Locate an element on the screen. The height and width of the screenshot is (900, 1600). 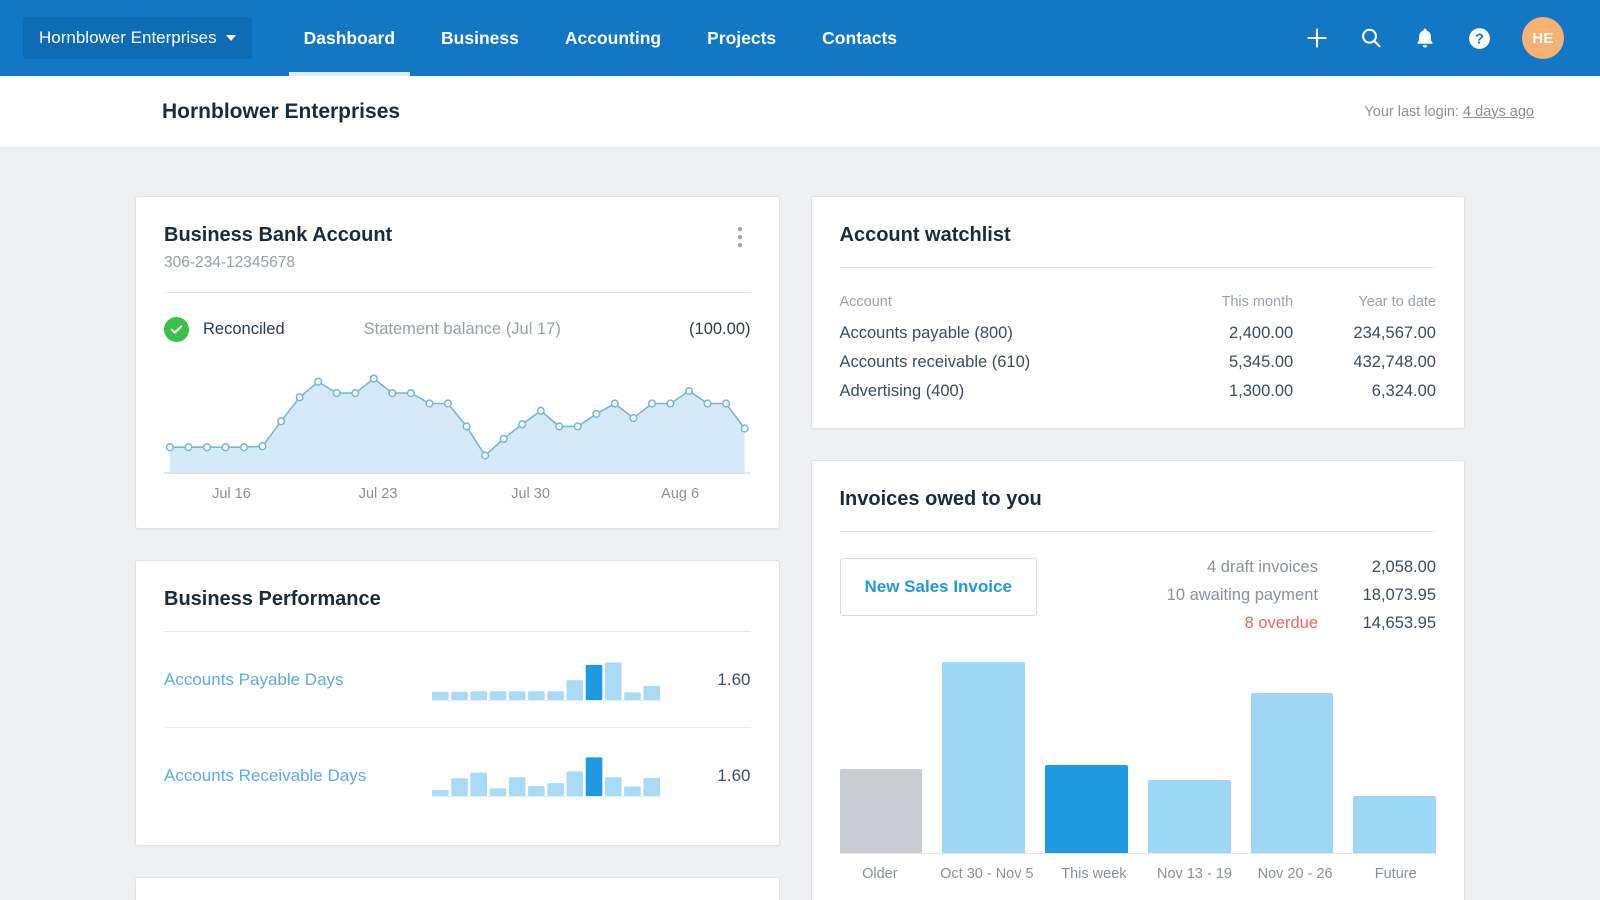
more-vertical-icon is located at coordinates (740, 237).